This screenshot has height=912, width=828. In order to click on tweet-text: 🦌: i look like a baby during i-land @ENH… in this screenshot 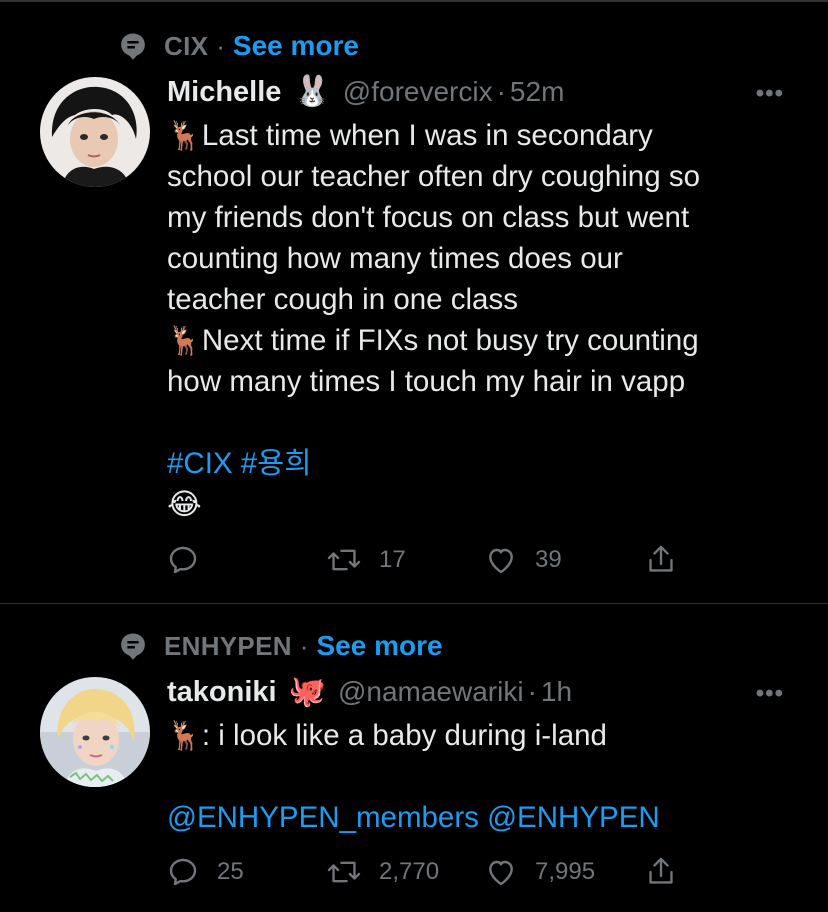, I will do `click(477, 776)`.